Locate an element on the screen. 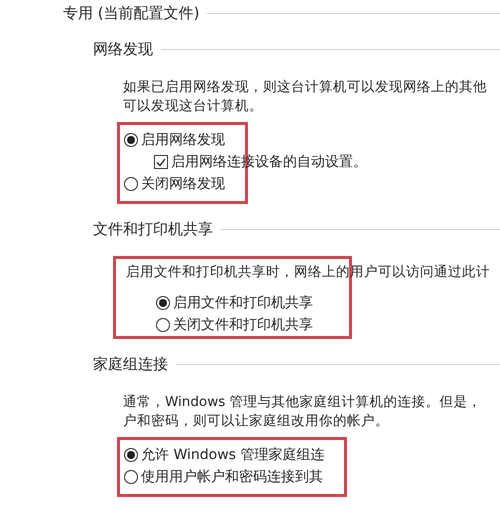 The width and height of the screenshot is (500, 514). description-text: 如果已启用网络发现，则这台计算机可以发现网络上的其他 is located at coordinates (305, 87).